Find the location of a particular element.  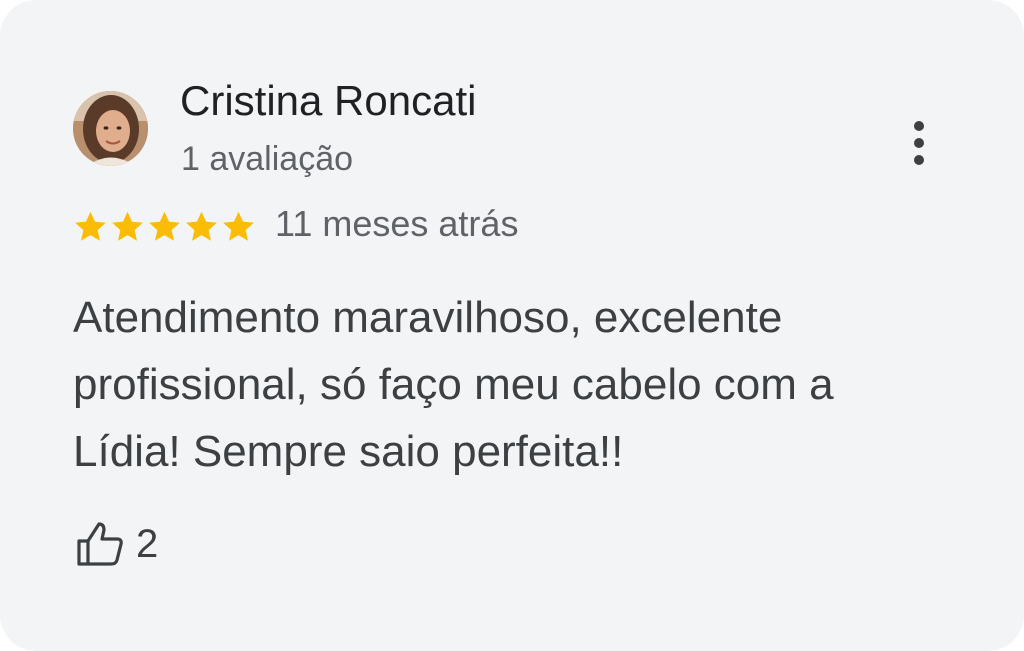

review-time: 11 meses atrás is located at coordinates (397, 223).